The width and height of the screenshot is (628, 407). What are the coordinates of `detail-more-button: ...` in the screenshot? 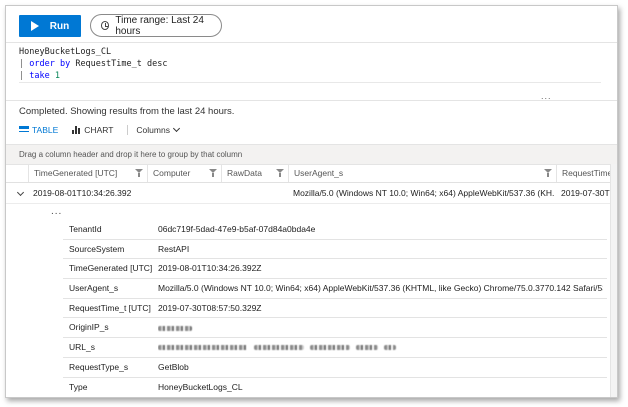 It's located at (56, 211).